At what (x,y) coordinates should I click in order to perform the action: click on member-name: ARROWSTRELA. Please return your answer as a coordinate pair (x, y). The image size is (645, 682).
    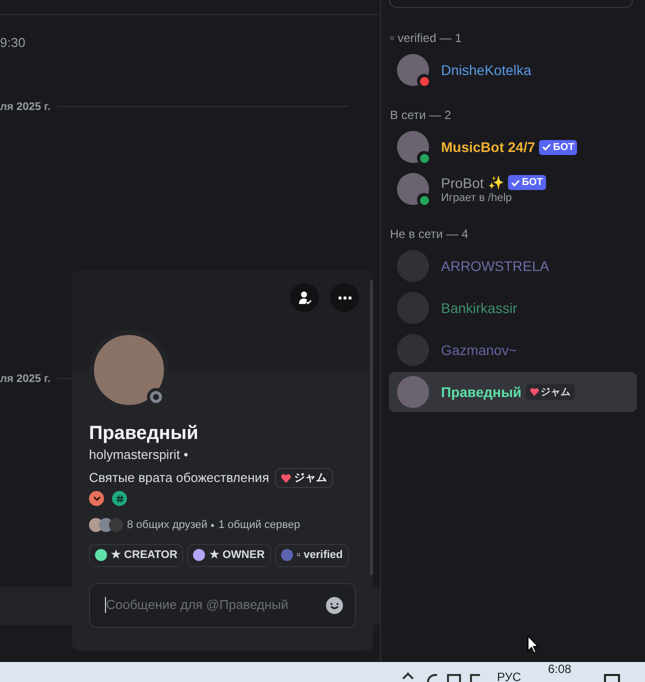
    Looking at the image, I should click on (495, 266).